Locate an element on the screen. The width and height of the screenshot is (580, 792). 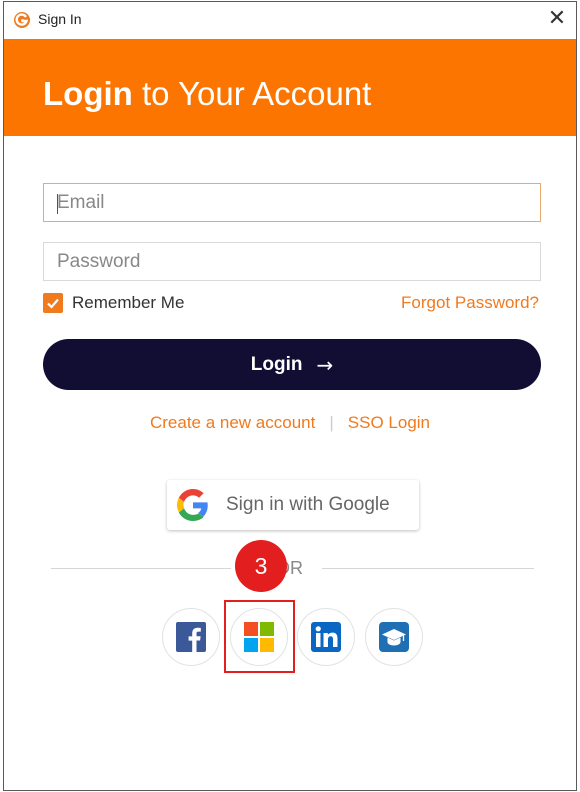
email-placeholder: Email is located at coordinates (81, 202).